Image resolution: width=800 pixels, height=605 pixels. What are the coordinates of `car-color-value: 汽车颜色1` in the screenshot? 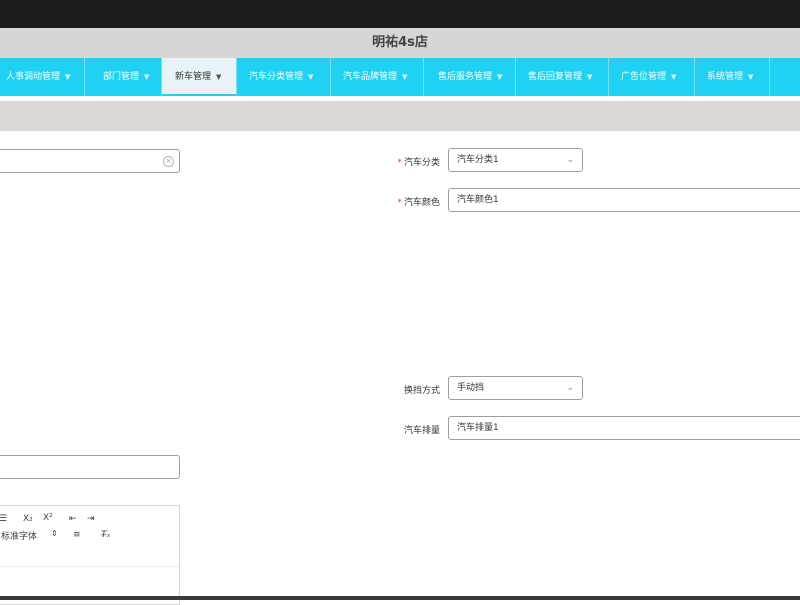 It's located at (478, 200).